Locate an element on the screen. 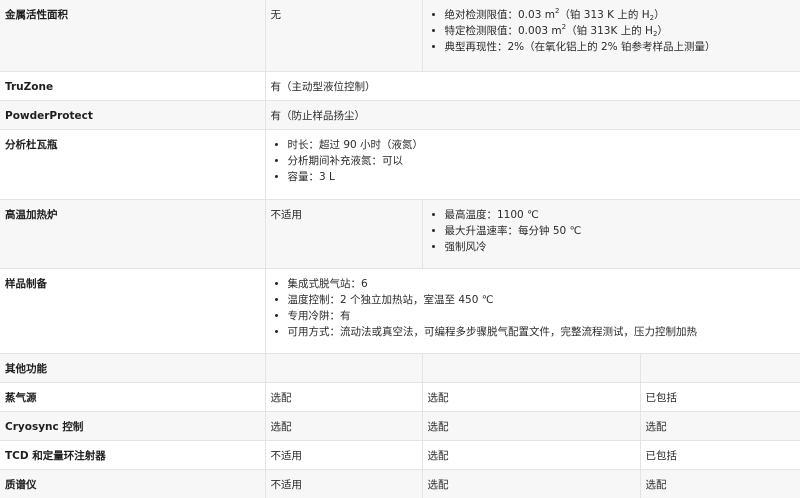 Image resolution: width=800 pixels, height=498 pixels. row-label: 样品制备 is located at coordinates (132, 310).